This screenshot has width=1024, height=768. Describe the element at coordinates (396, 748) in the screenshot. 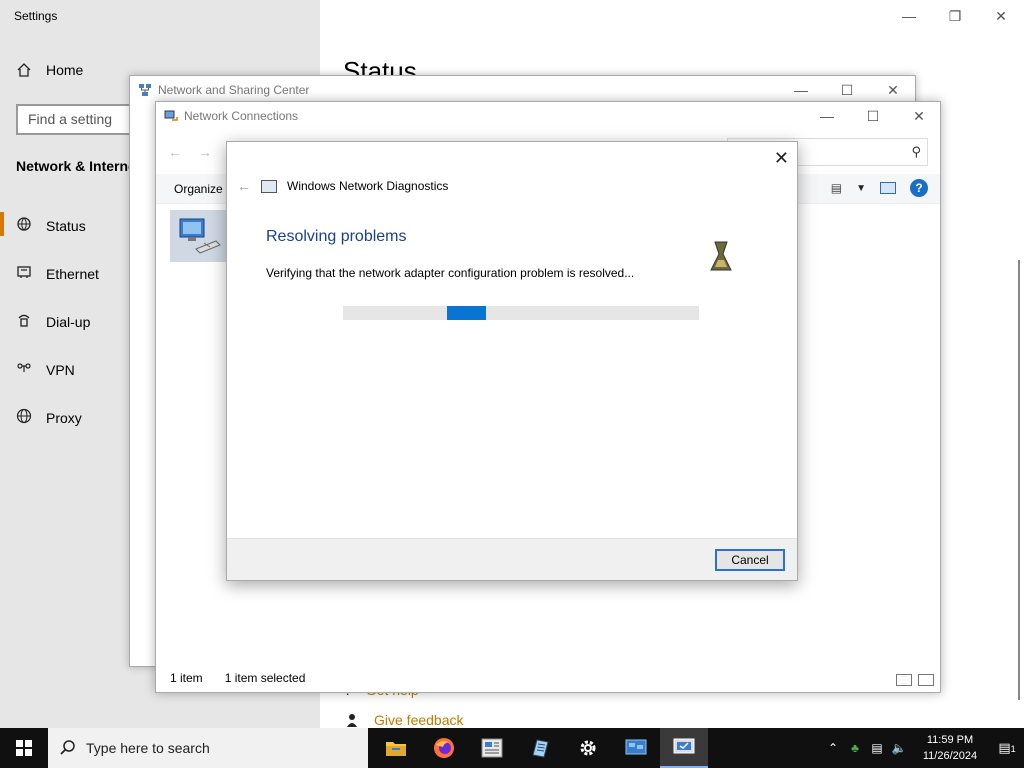

I see `file-explorer-icon` at that location.